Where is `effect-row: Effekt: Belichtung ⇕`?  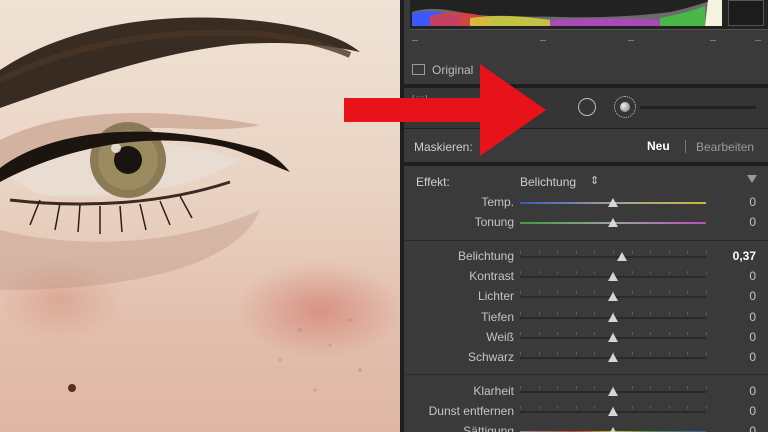
effect-row: Effekt: Belichtung ⇕ is located at coordinates (586, 182).